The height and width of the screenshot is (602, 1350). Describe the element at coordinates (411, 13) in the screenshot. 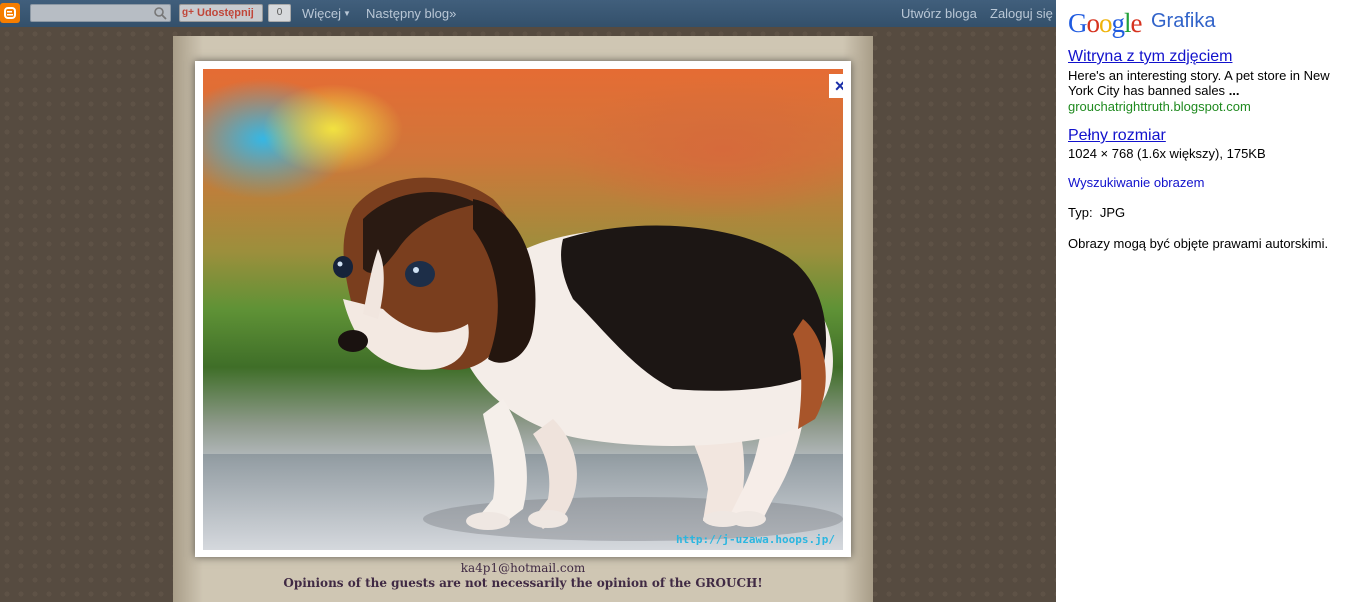

I see `next-blog-link: Następny blog»` at that location.